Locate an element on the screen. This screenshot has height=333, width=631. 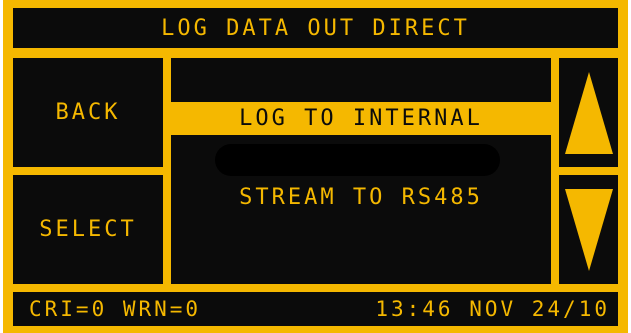
scroll-up-button is located at coordinates (588, 112).